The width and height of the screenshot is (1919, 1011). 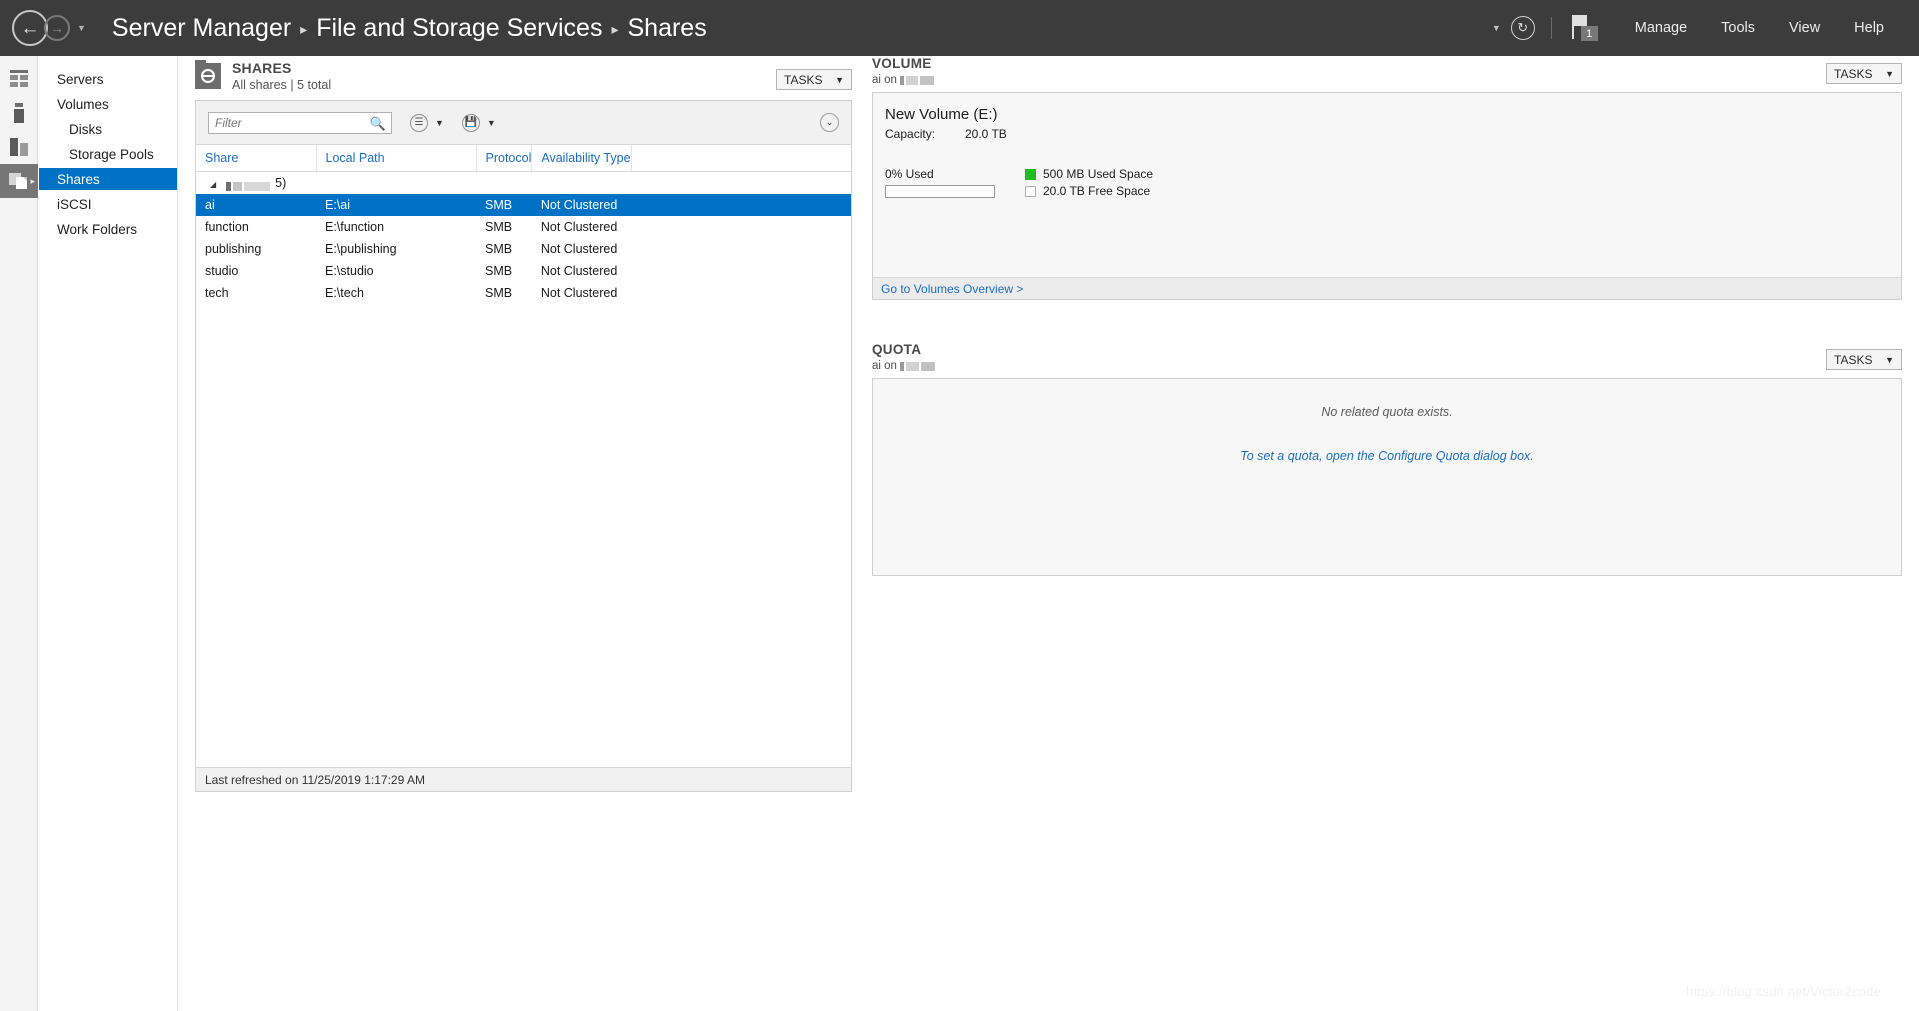 What do you see at coordinates (111, 154) in the screenshot?
I see `sidebar-item-label: Storage Pools` at bounding box center [111, 154].